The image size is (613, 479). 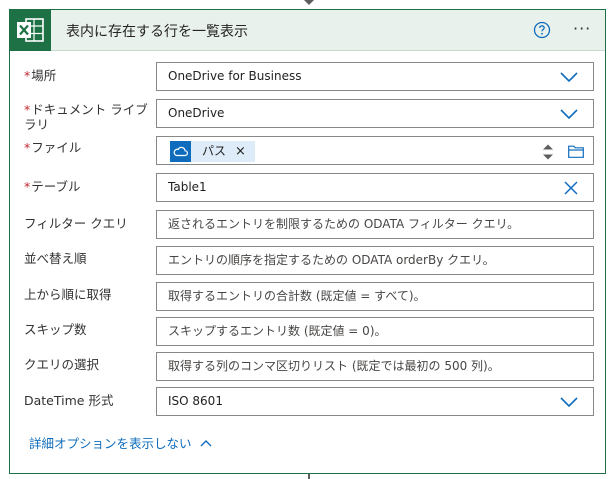 What do you see at coordinates (331, 260) in the screenshot?
I see `order-by-placeholder: エントリの順序を指定するための ODATA orderBy クエリ。` at bounding box center [331, 260].